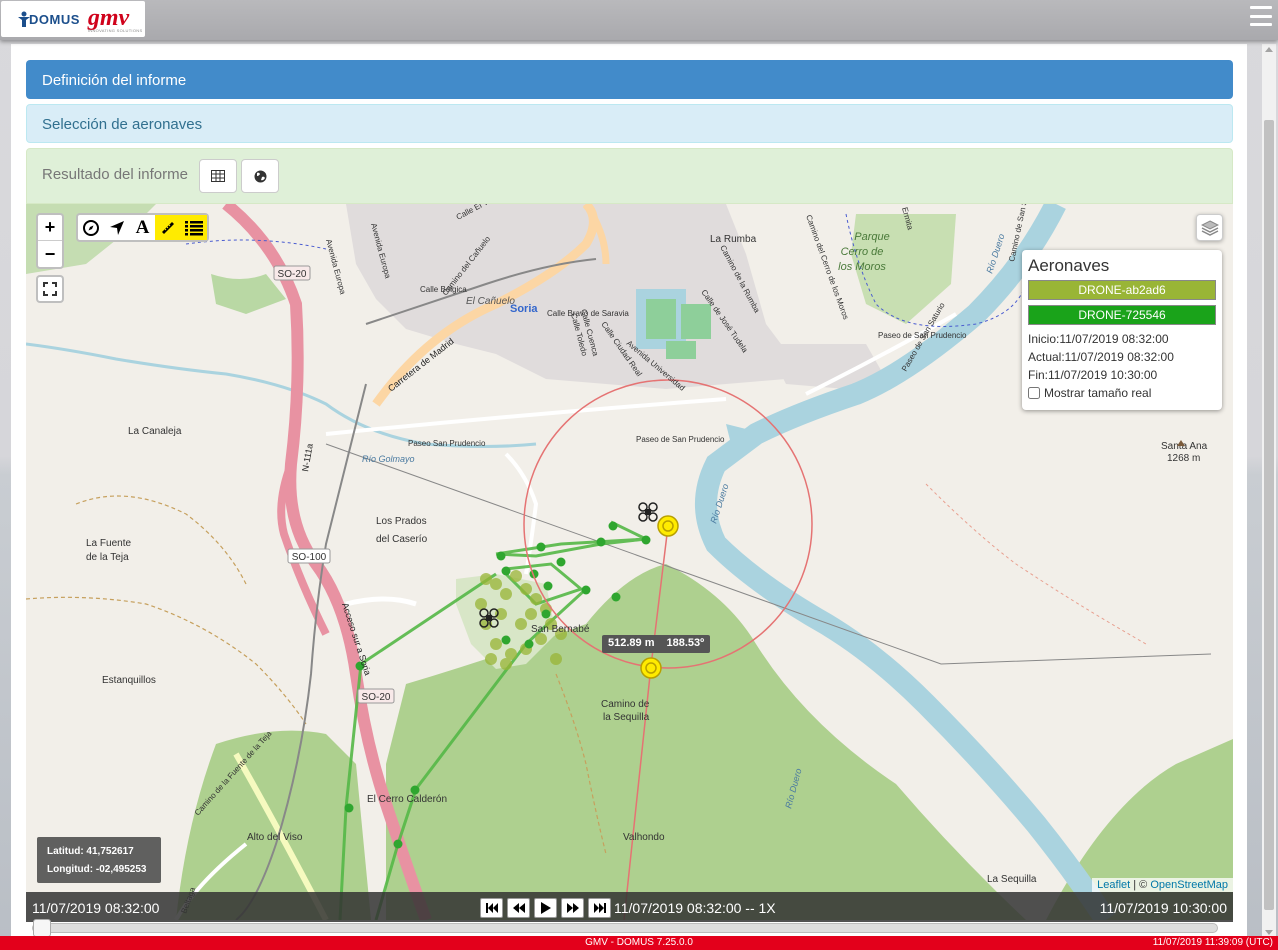  I want to click on map-attribution: Leaflet | © OpenStreetMap, so click(1162, 885).